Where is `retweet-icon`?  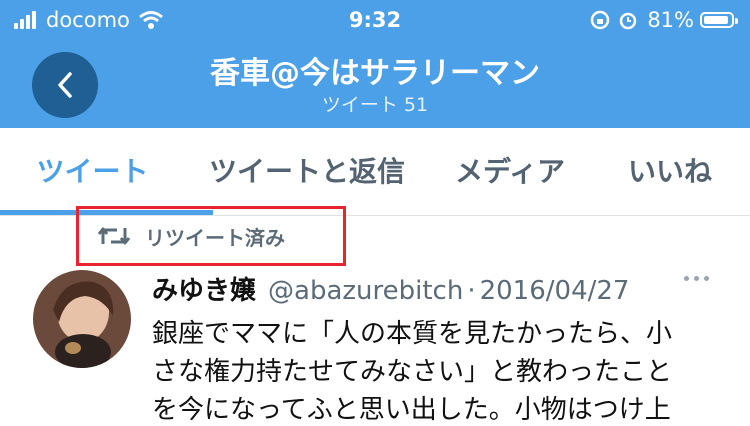
retweet-icon is located at coordinates (114, 236).